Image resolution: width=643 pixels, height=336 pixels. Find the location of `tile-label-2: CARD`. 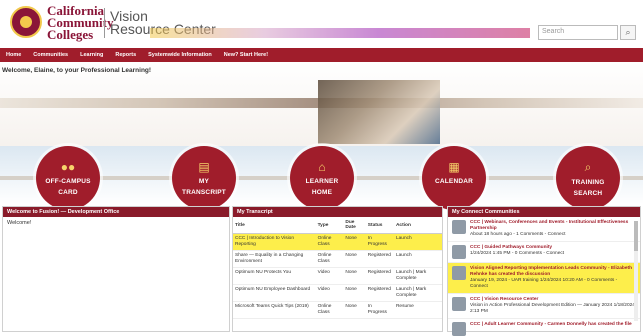

tile-label-2: CARD is located at coordinates (68, 192).